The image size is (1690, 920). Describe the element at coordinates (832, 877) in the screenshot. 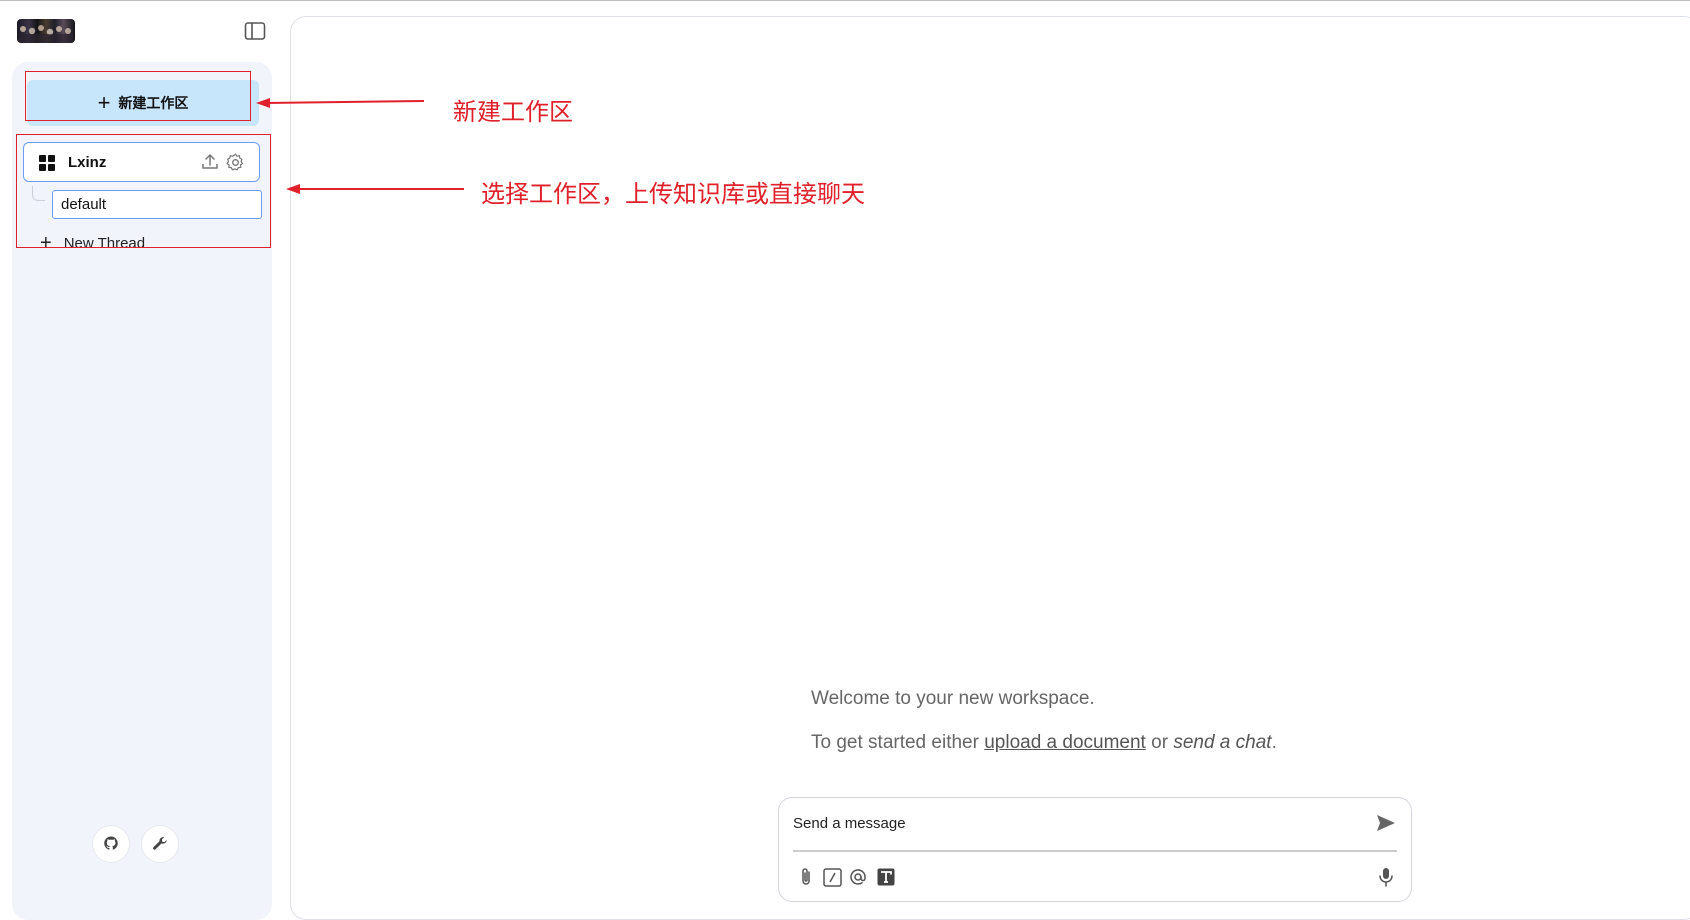

I see `slash-command-icon` at that location.